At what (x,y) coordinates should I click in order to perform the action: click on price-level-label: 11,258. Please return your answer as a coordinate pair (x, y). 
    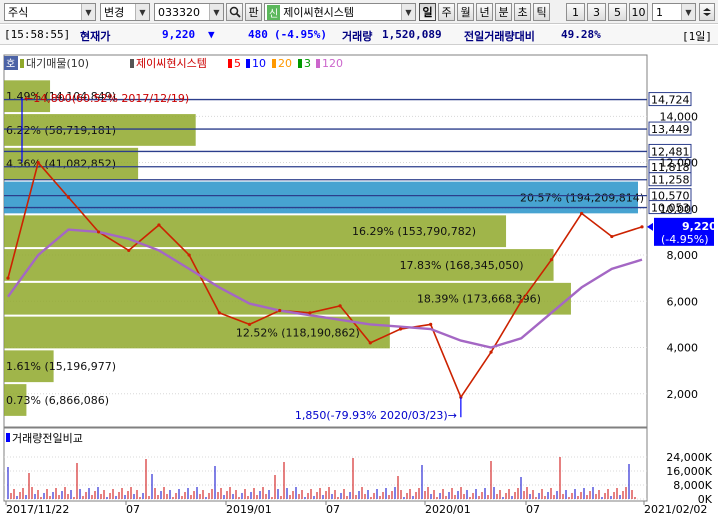
    Looking at the image, I should click on (670, 180).